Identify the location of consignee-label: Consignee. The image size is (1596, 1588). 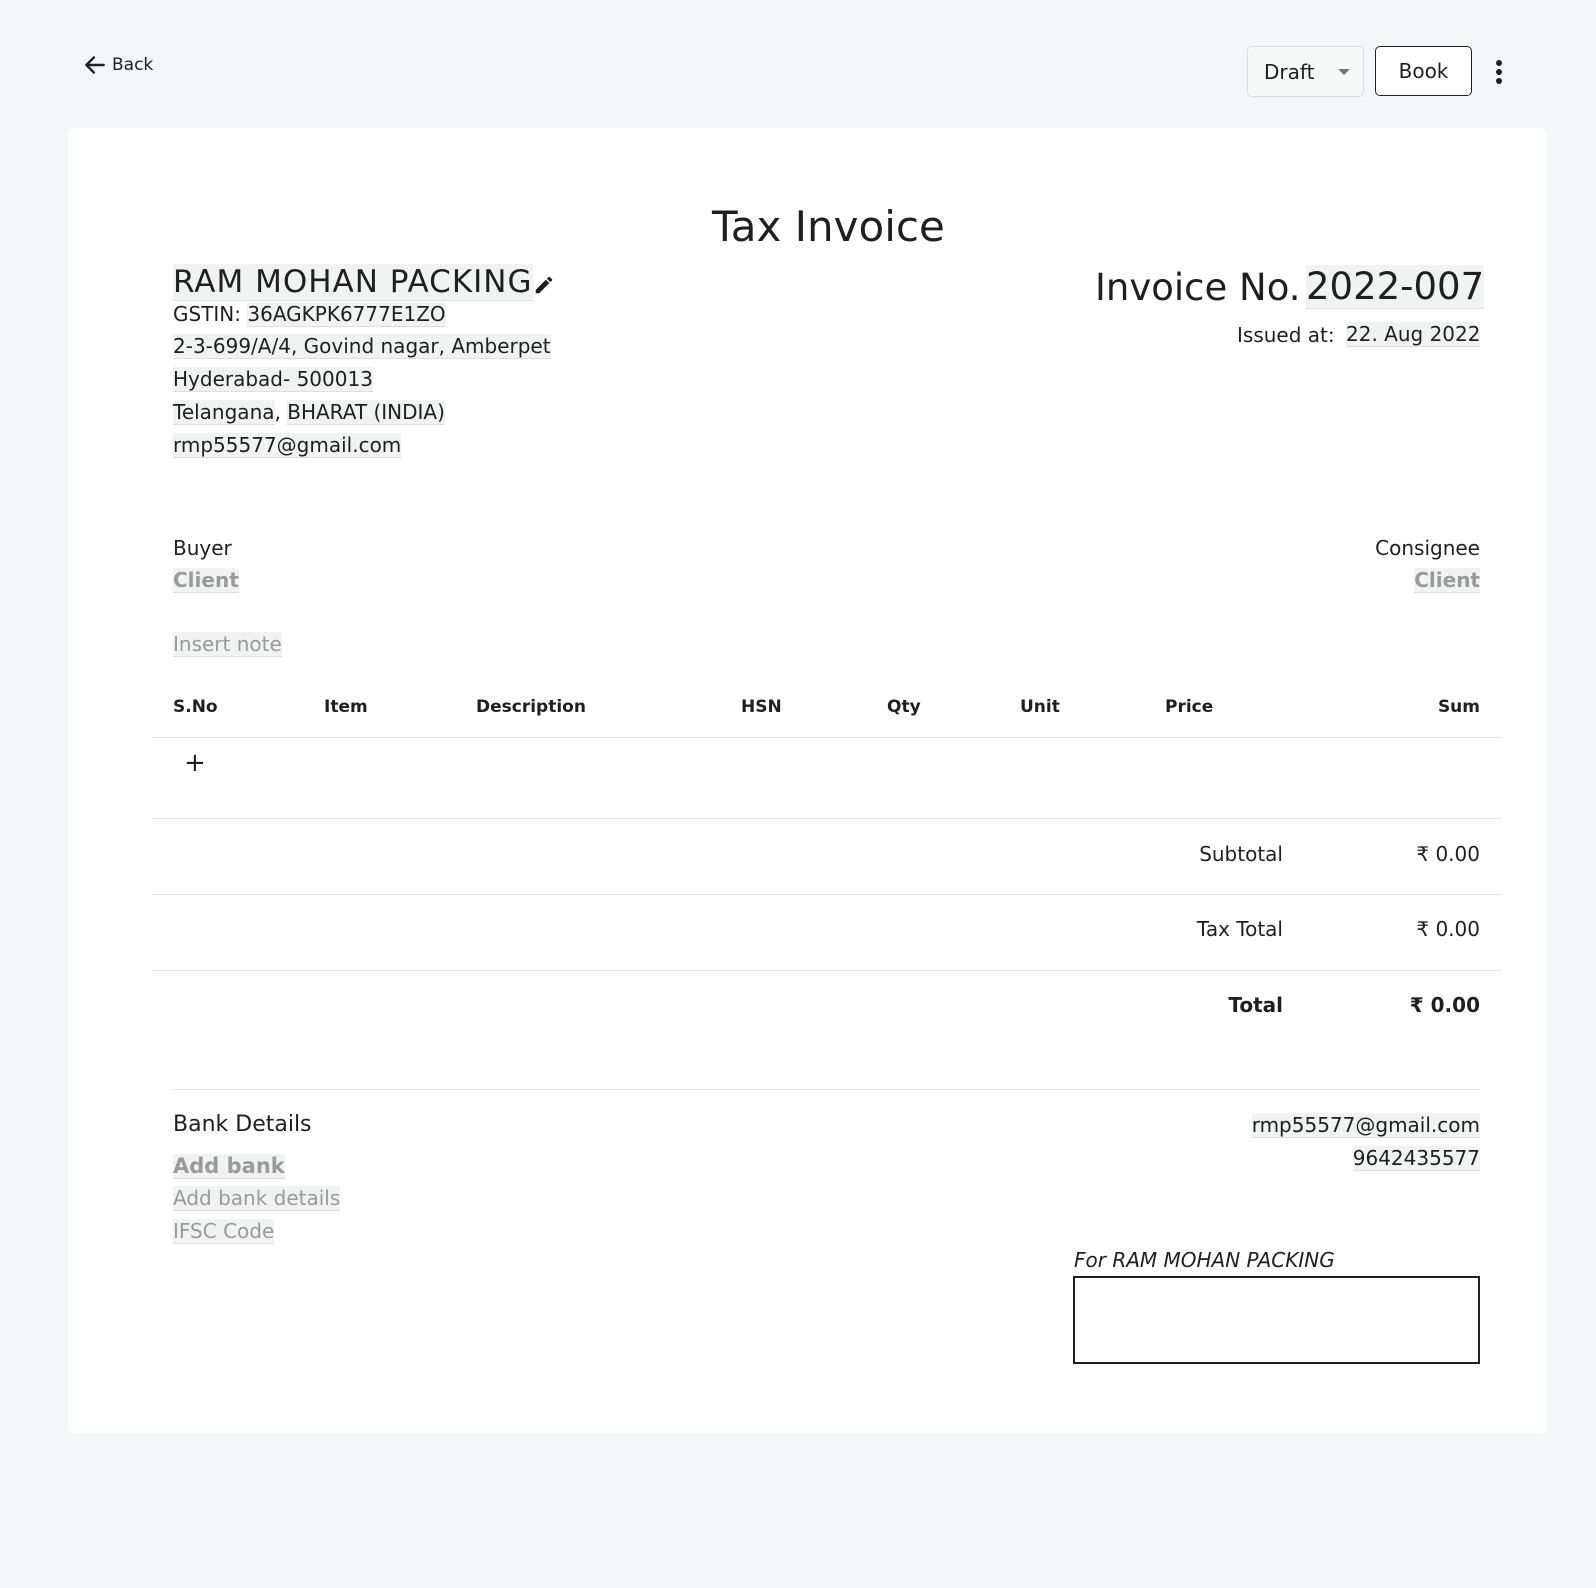
(1427, 548).